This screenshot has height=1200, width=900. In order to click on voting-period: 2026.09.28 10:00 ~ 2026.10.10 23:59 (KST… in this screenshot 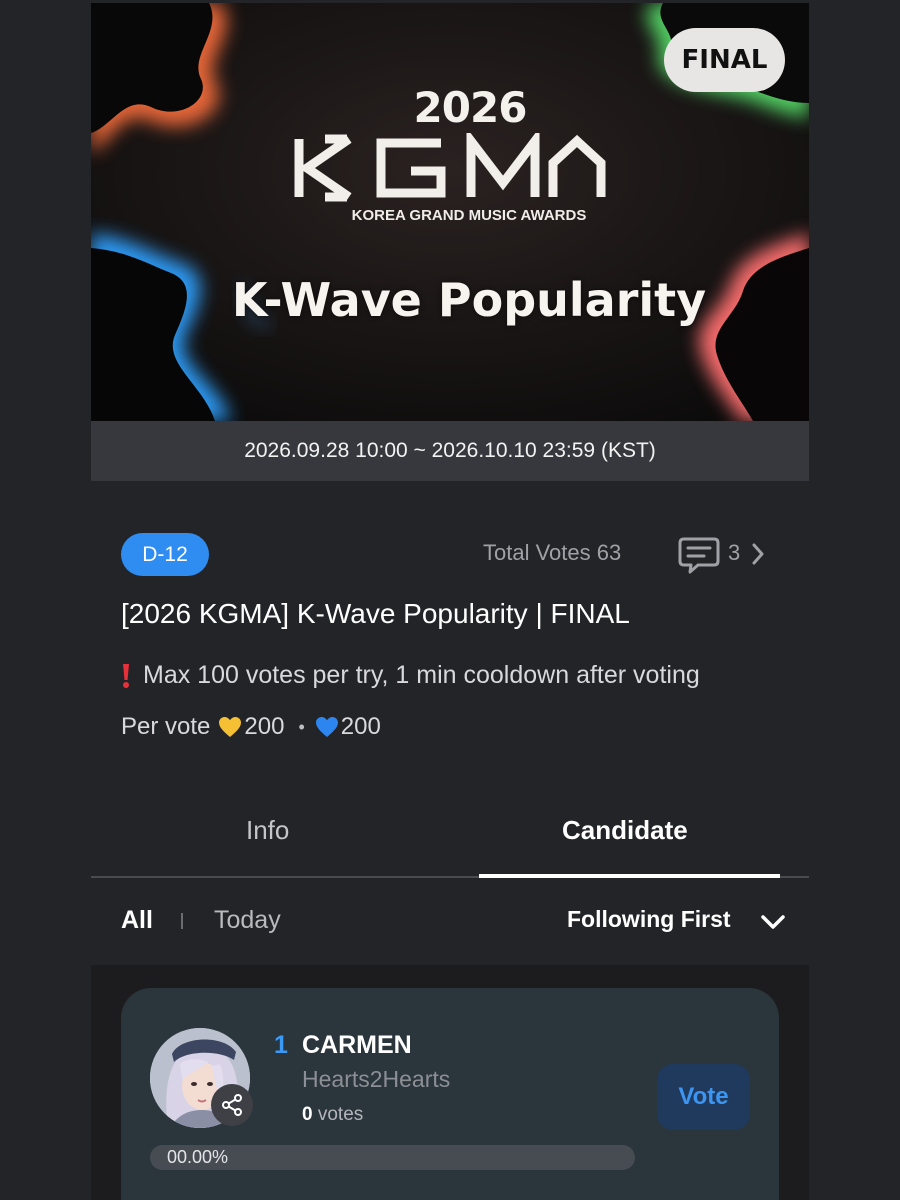, I will do `click(450, 451)`.